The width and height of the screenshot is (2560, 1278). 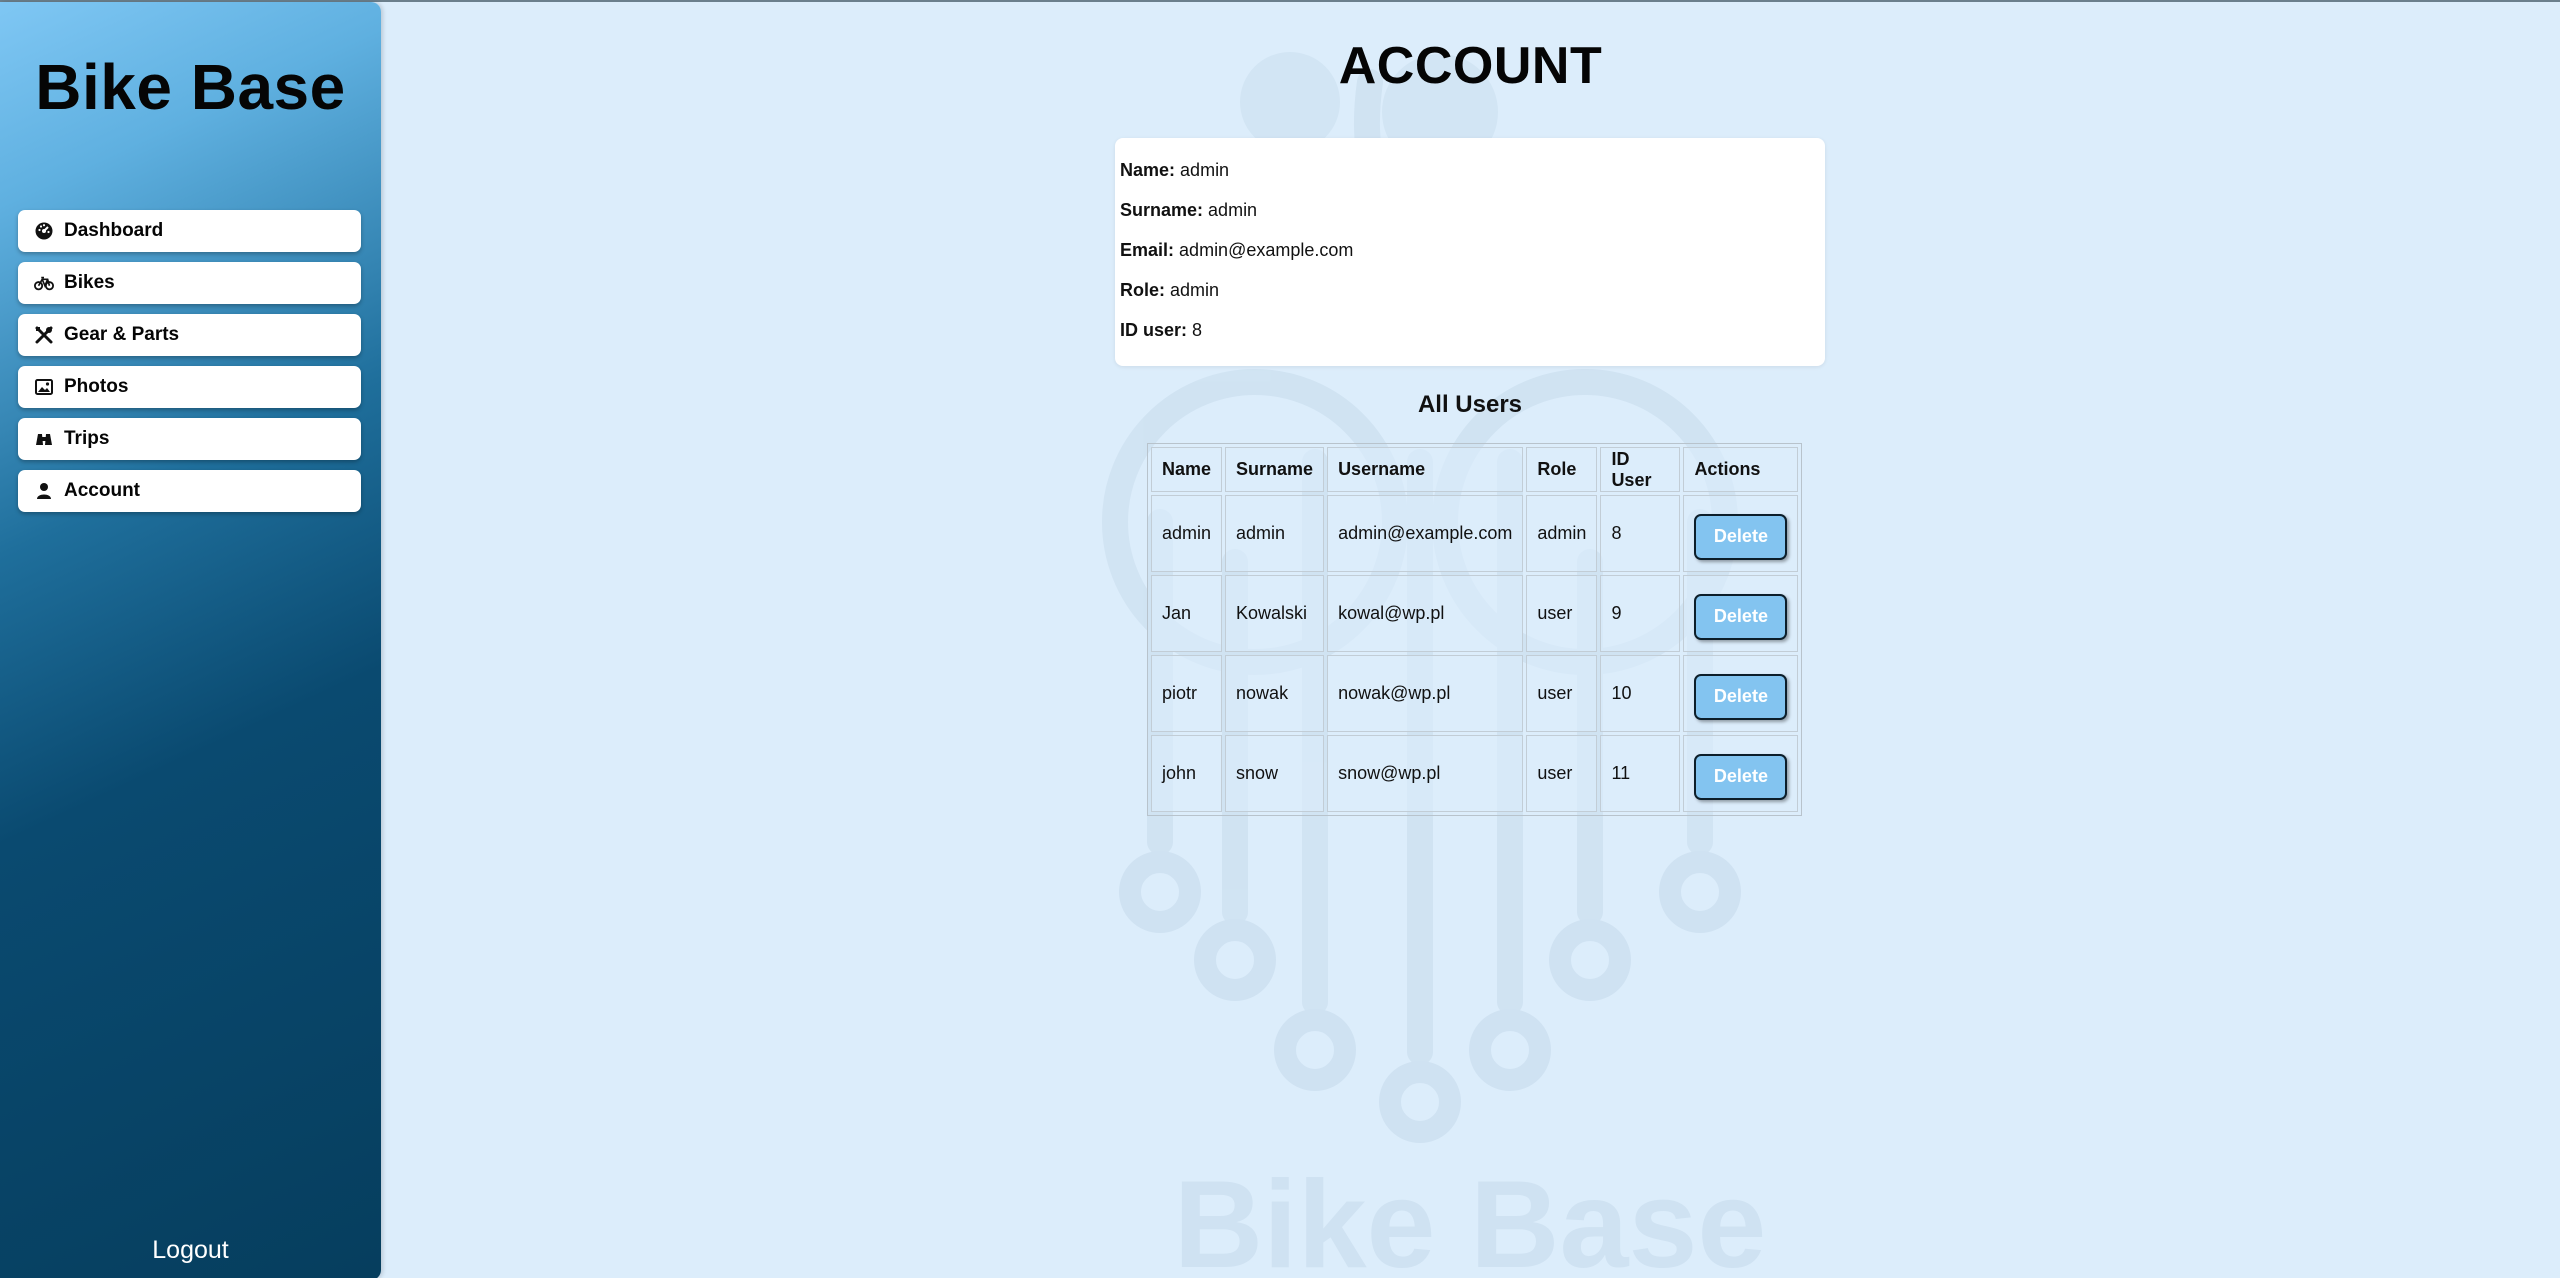 What do you see at coordinates (1275, 693) in the screenshot?
I see `cell-surname: nowak` at bounding box center [1275, 693].